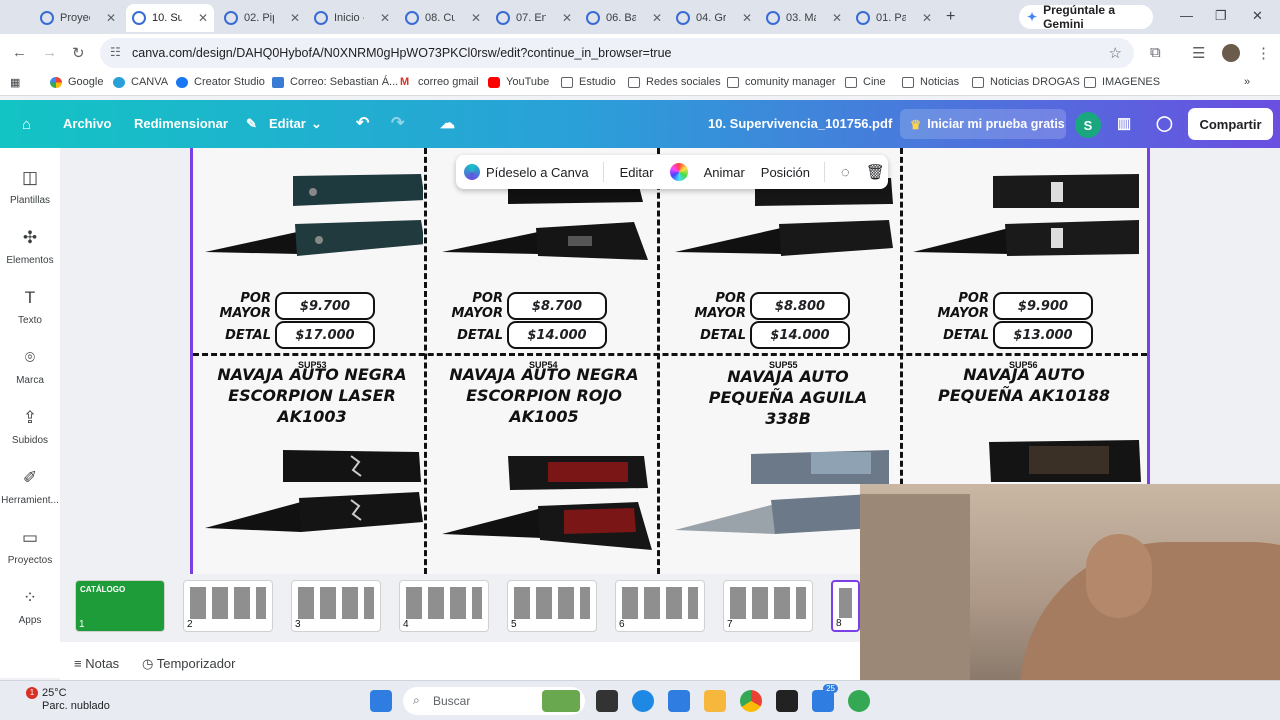 This screenshot has height=720, width=1280. Describe the element at coordinates (30, 367) in the screenshot. I see `sidebar-item-marca: ⌾ Marca` at that location.